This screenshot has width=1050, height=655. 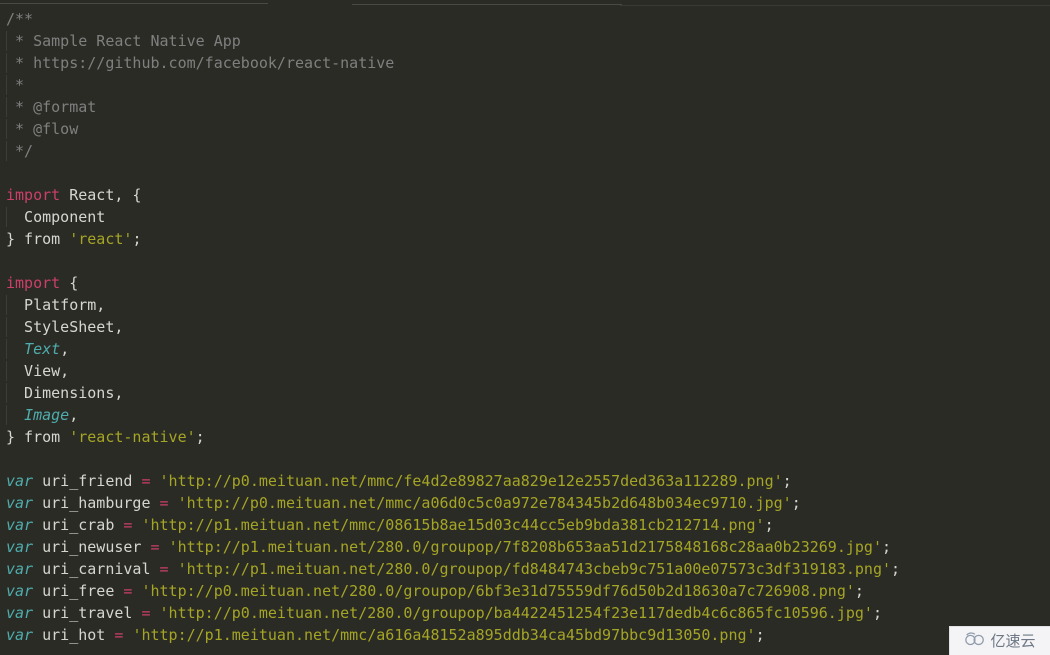 I want to click on token-str: 'react-native', so click(x=132, y=437).